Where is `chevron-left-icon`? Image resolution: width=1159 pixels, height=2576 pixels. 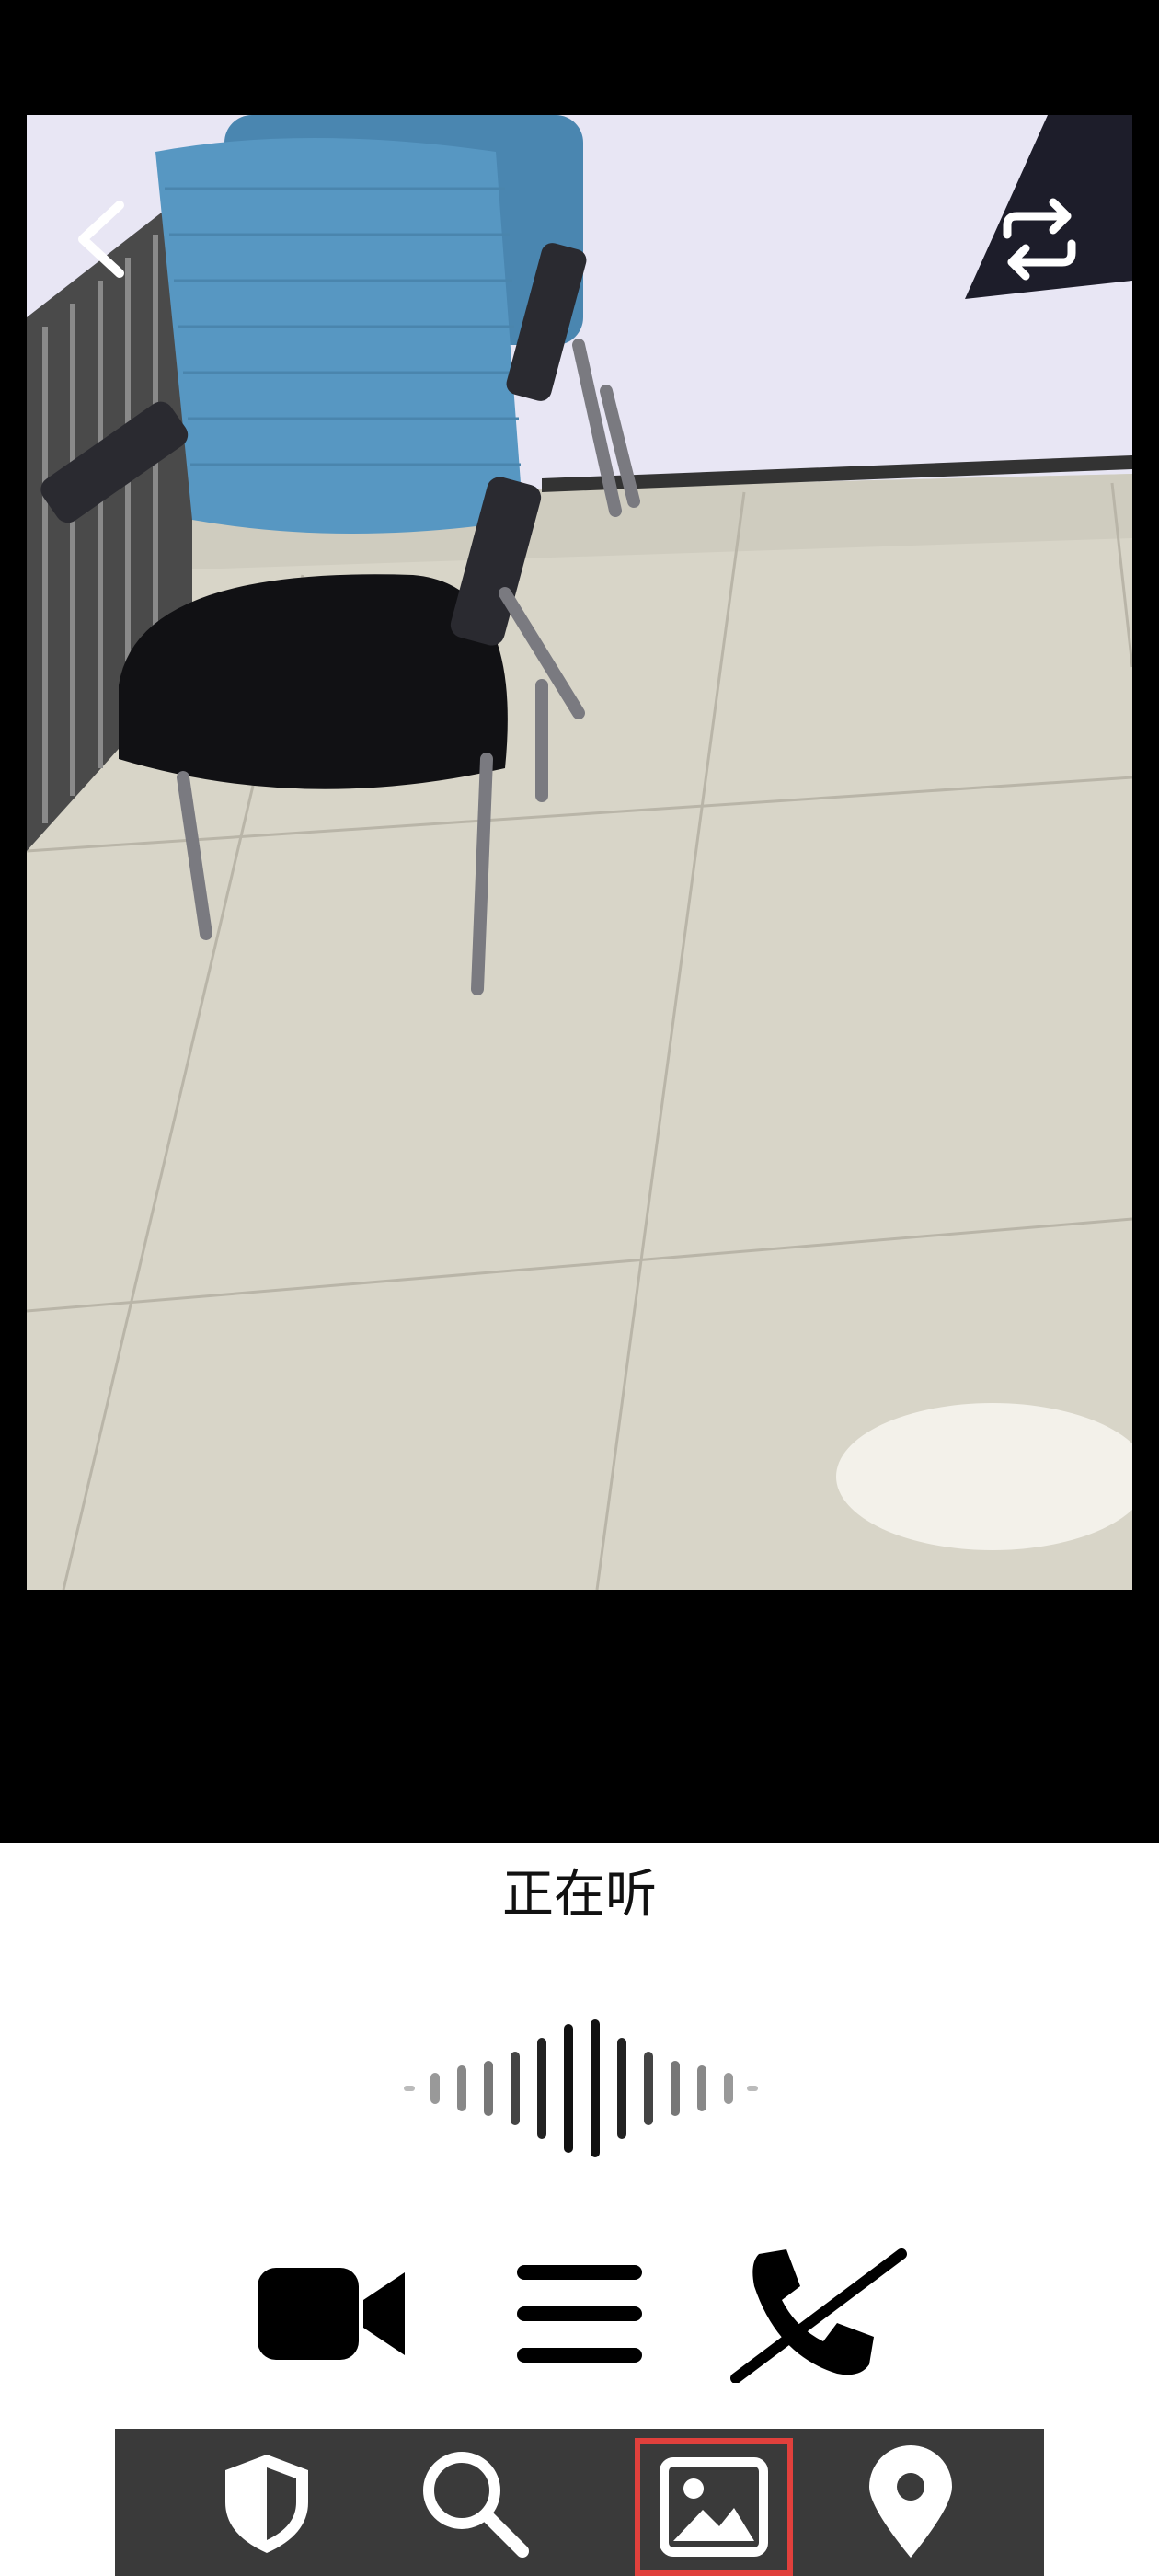
chevron-left-icon is located at coordinates (101, 240).